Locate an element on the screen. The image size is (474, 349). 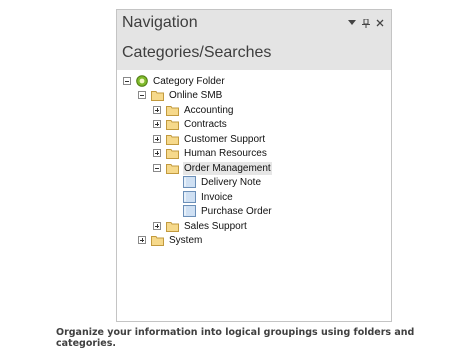
pin-icon is located at coordinates (366, 23).